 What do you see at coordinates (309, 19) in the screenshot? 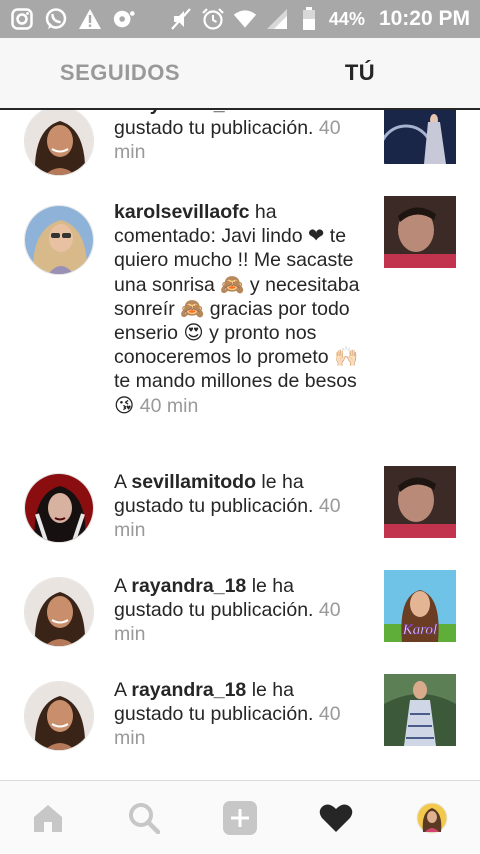
I see `battery-icon` at bounding box center [309, 19].